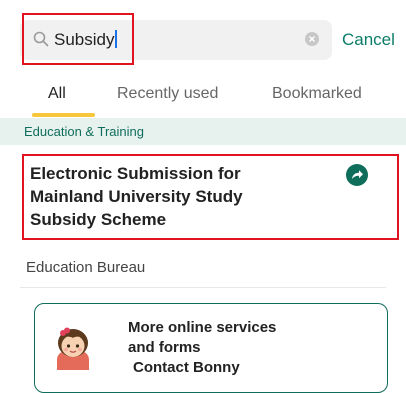 The height and width of the screenshot is (393, 406). Describe the element at coordinates (164, 347) in the screenshot. I see `more-services-label-2: and forms` at that location.